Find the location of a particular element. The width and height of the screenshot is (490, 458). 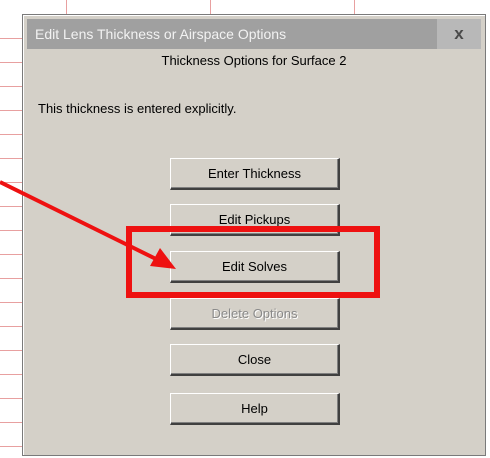

annotation-arrow is located at coordinates (88, 224).